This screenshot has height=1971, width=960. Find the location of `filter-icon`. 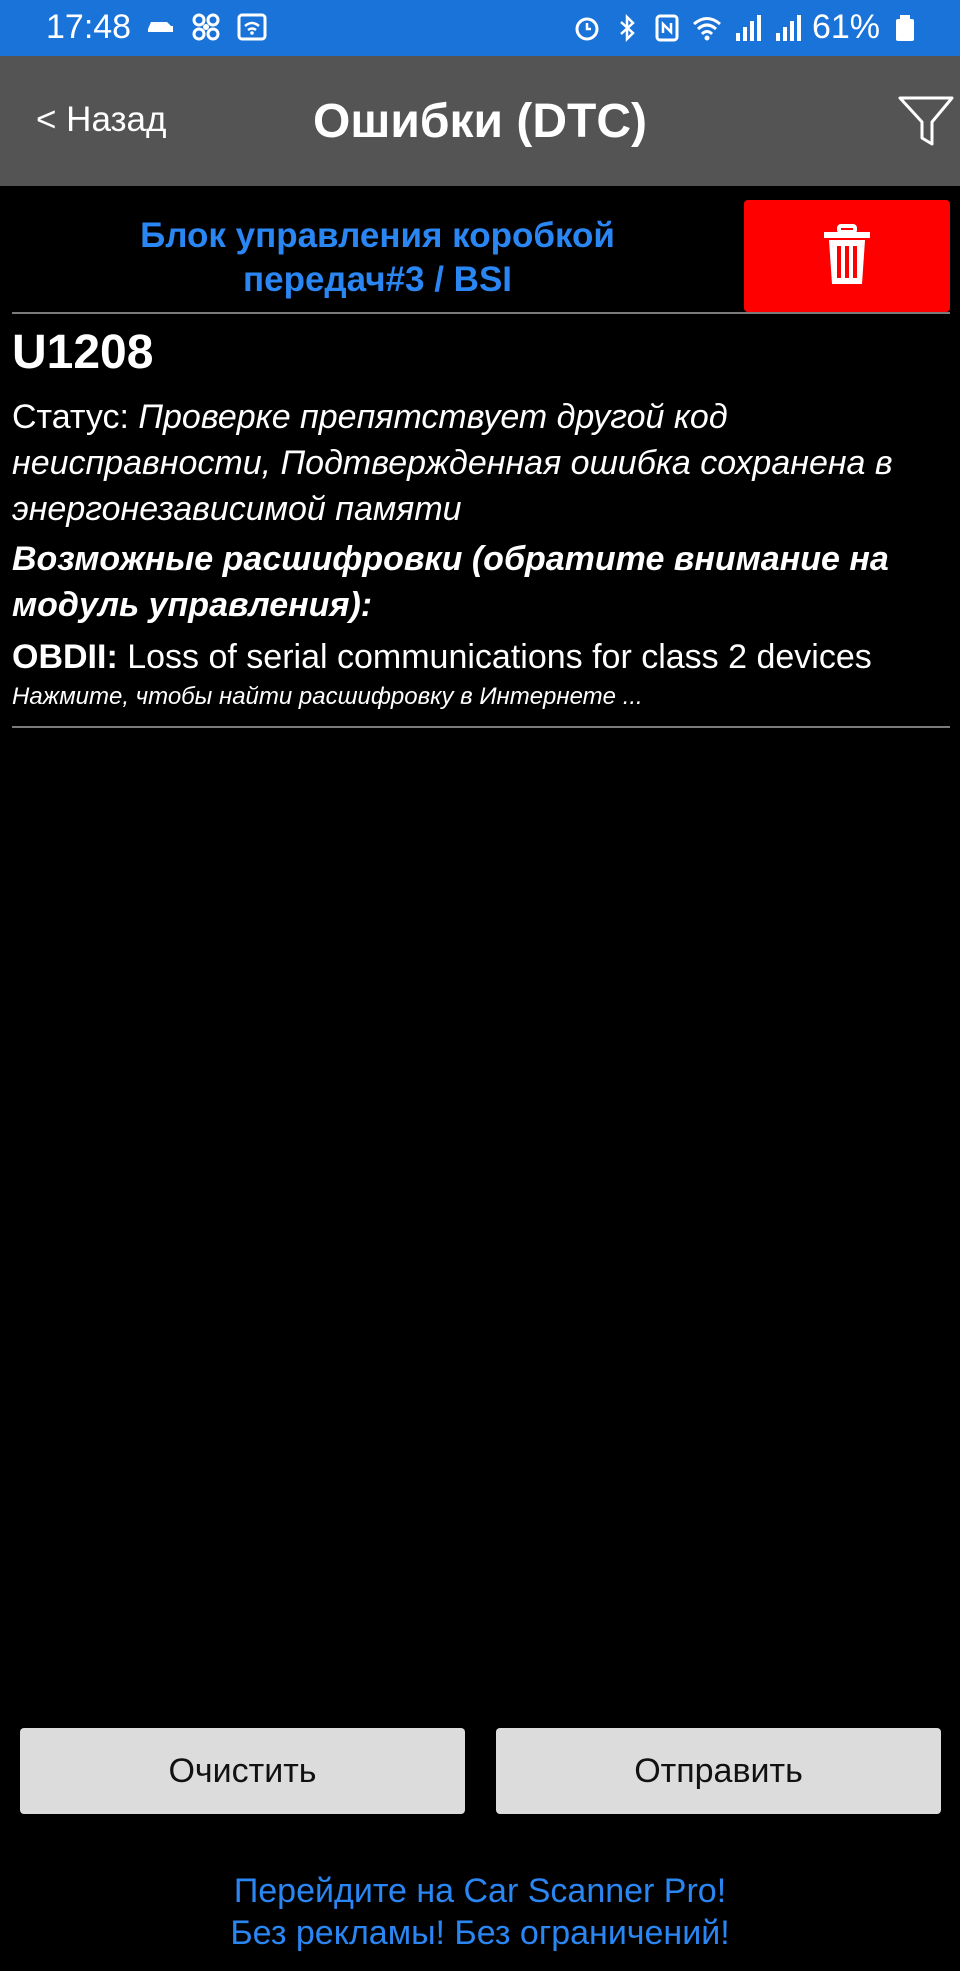

filter-icon is located at coordinates (926, 120).